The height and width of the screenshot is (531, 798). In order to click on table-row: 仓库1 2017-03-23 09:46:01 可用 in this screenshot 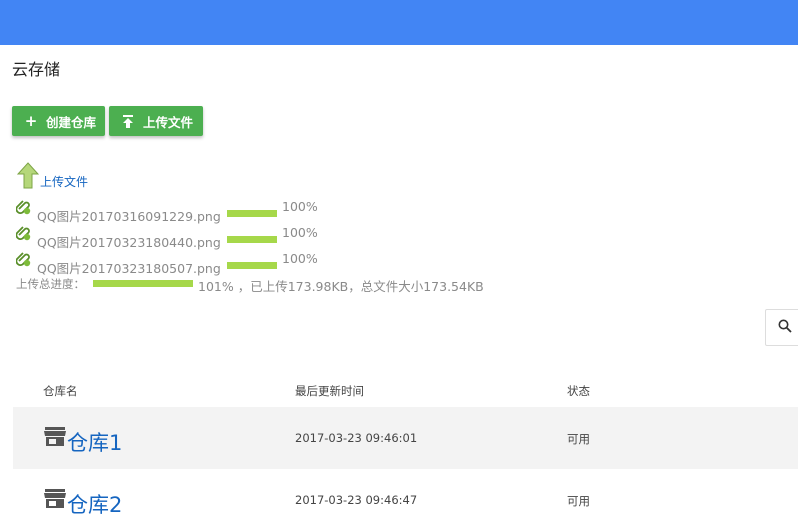, I will do `click(405, 438)`.